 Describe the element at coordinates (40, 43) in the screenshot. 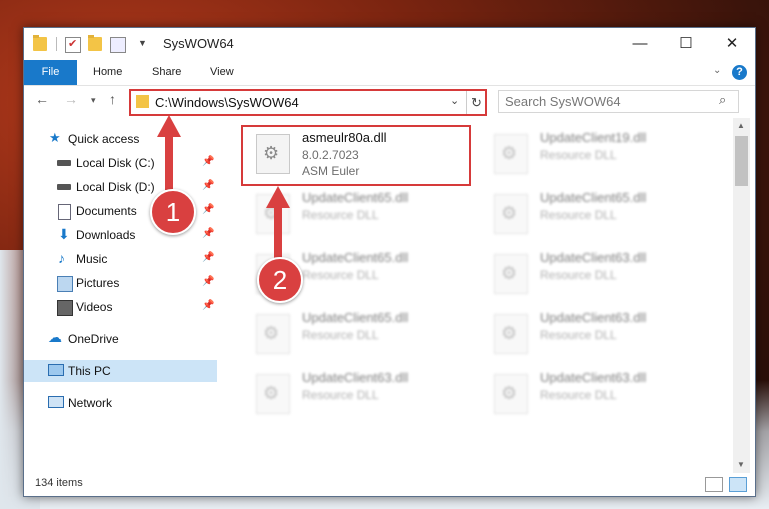

I see `folder-icon` at that location.